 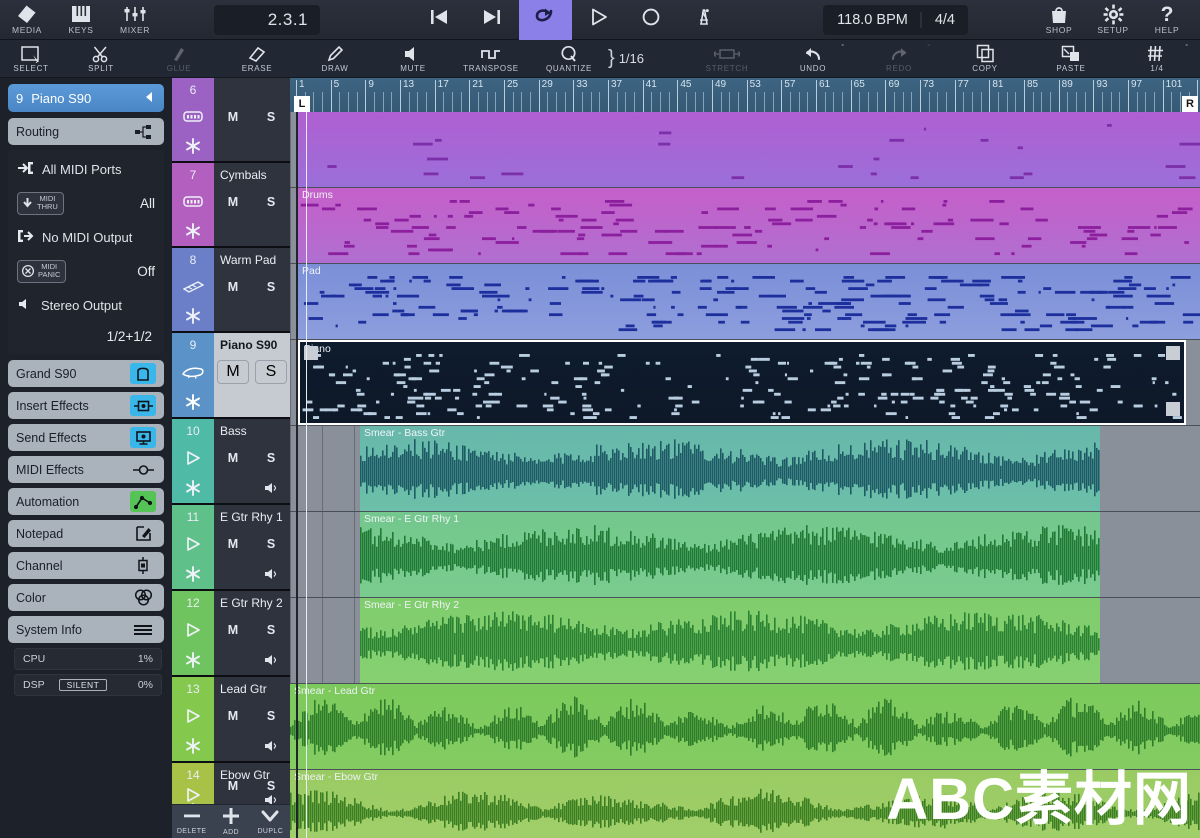 I want to click on insert-fx-icon, so click(x=143, y=405).